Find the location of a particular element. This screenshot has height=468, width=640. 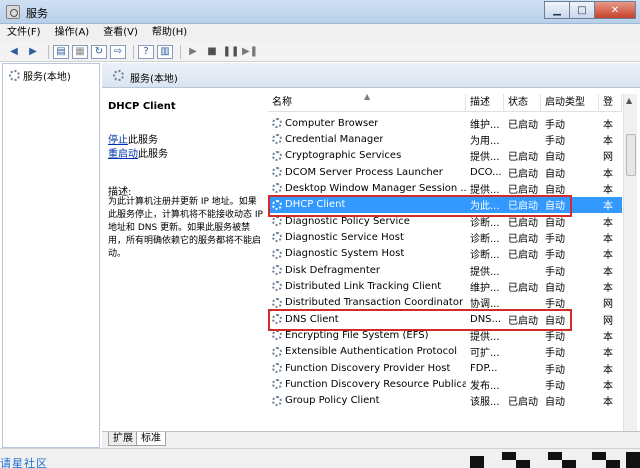

pane-title: 服务(本地) is located at coordinates (154, 79).